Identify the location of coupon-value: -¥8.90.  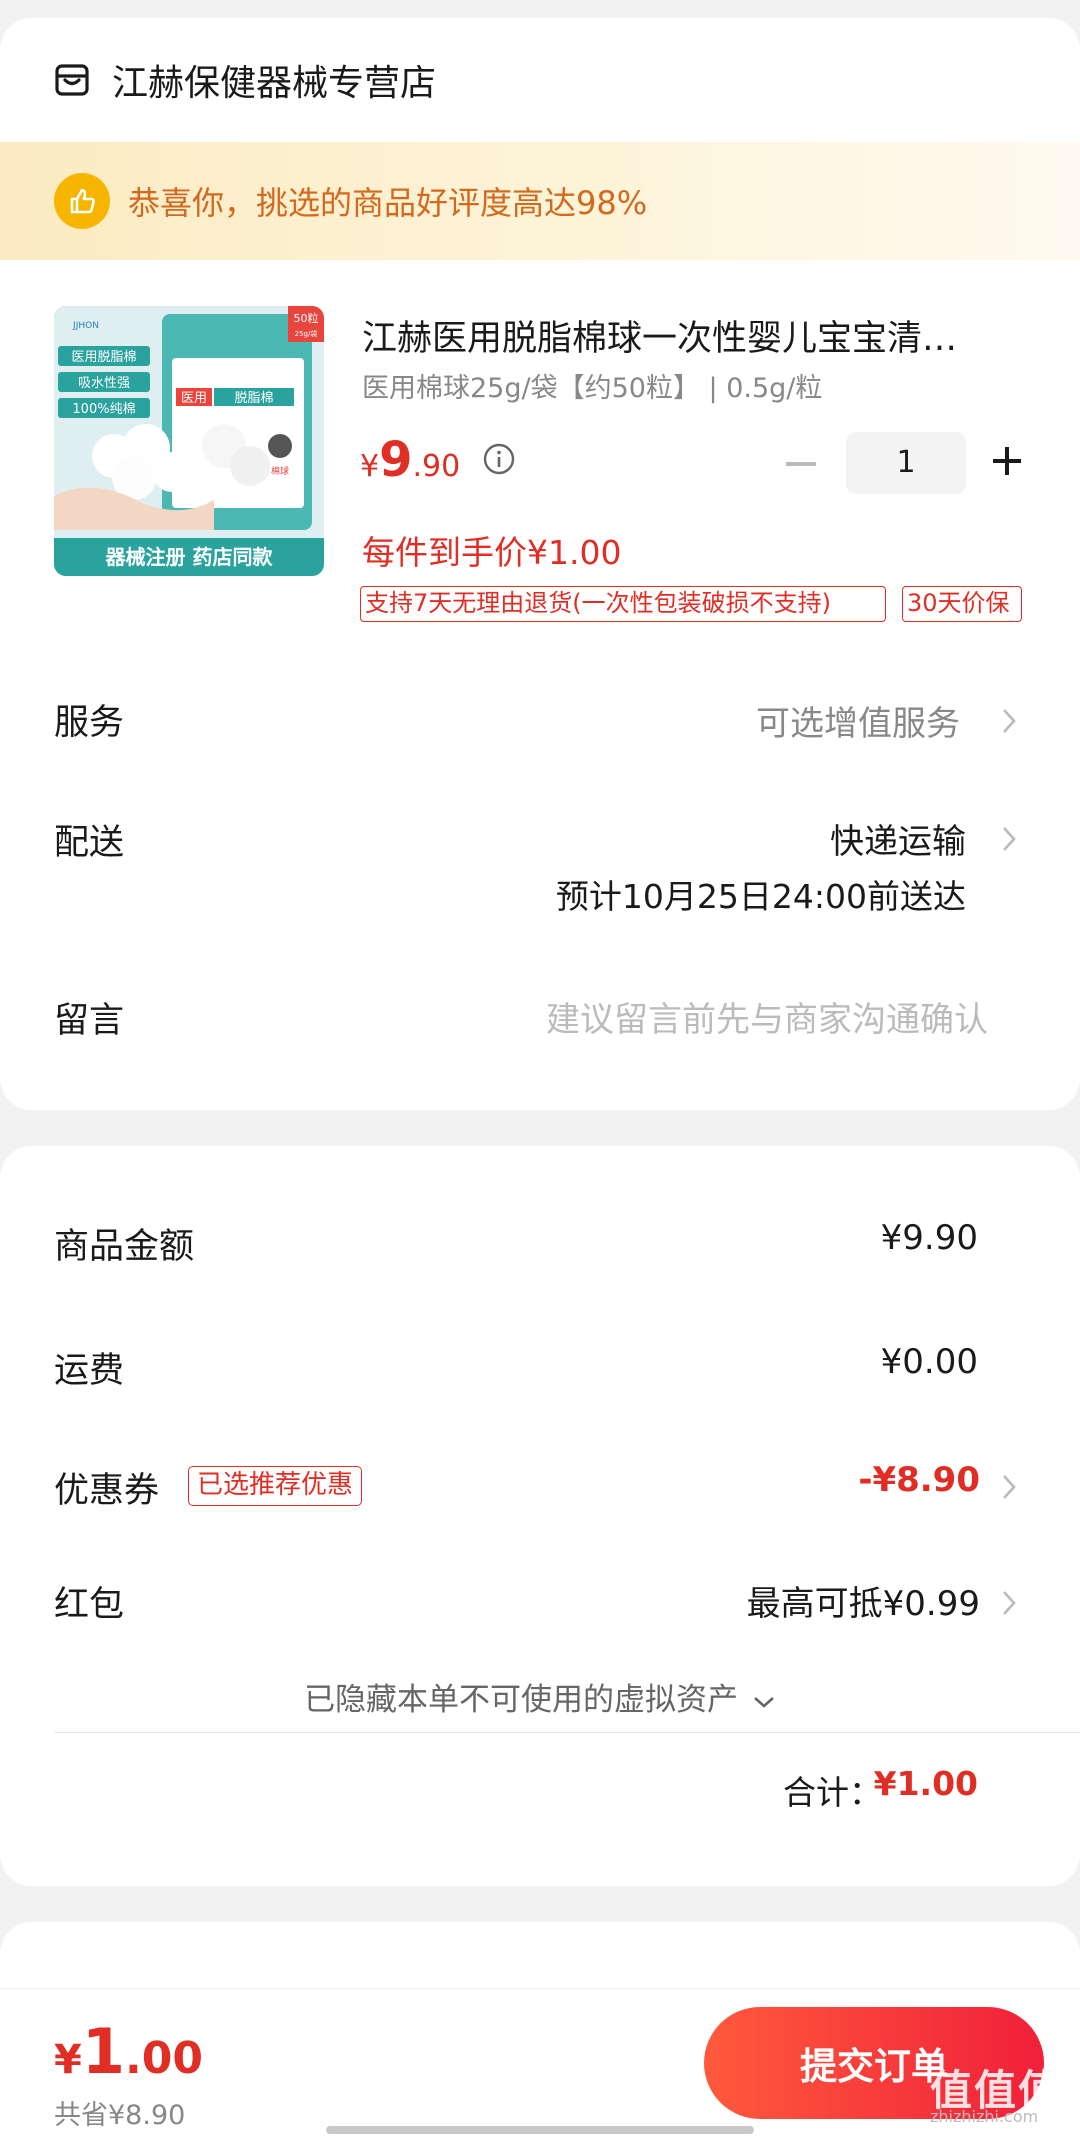
(919, 1480).